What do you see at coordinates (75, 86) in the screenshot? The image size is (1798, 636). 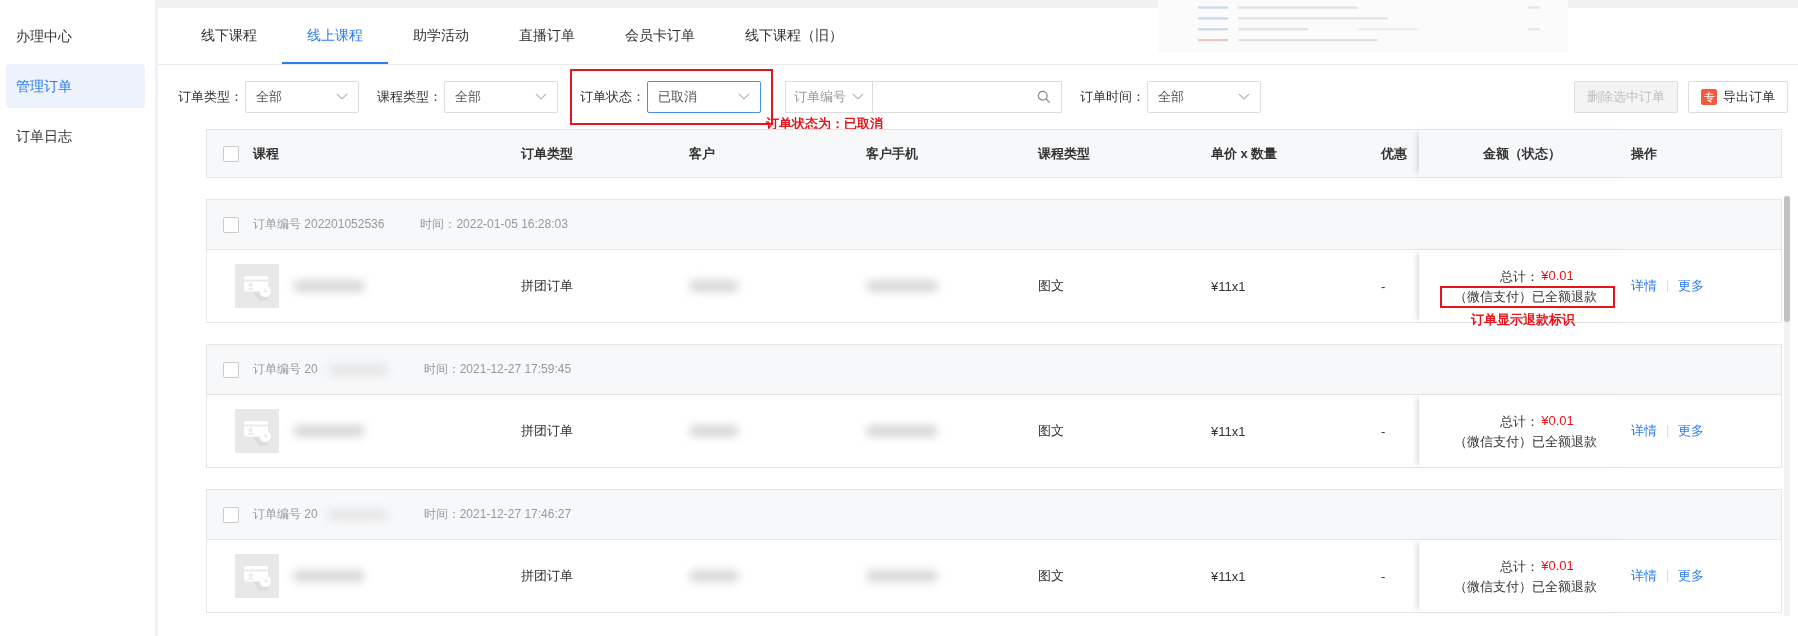 I see `sidebar-item: 管理订单` at bounding box center [75, 86].